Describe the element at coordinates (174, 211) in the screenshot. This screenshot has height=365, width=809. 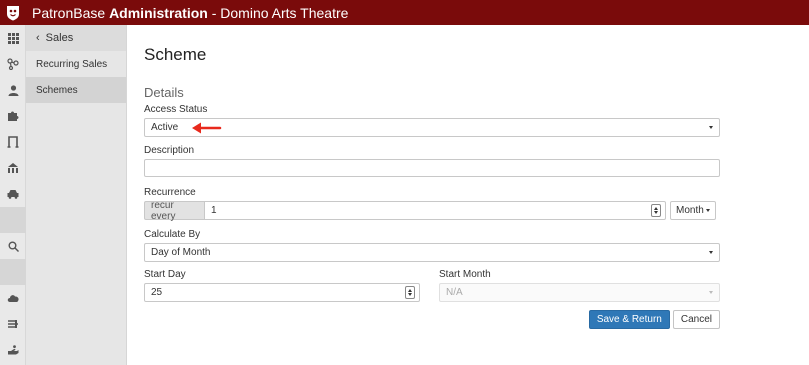
I see `recur-every-addon: recur every` at that location.